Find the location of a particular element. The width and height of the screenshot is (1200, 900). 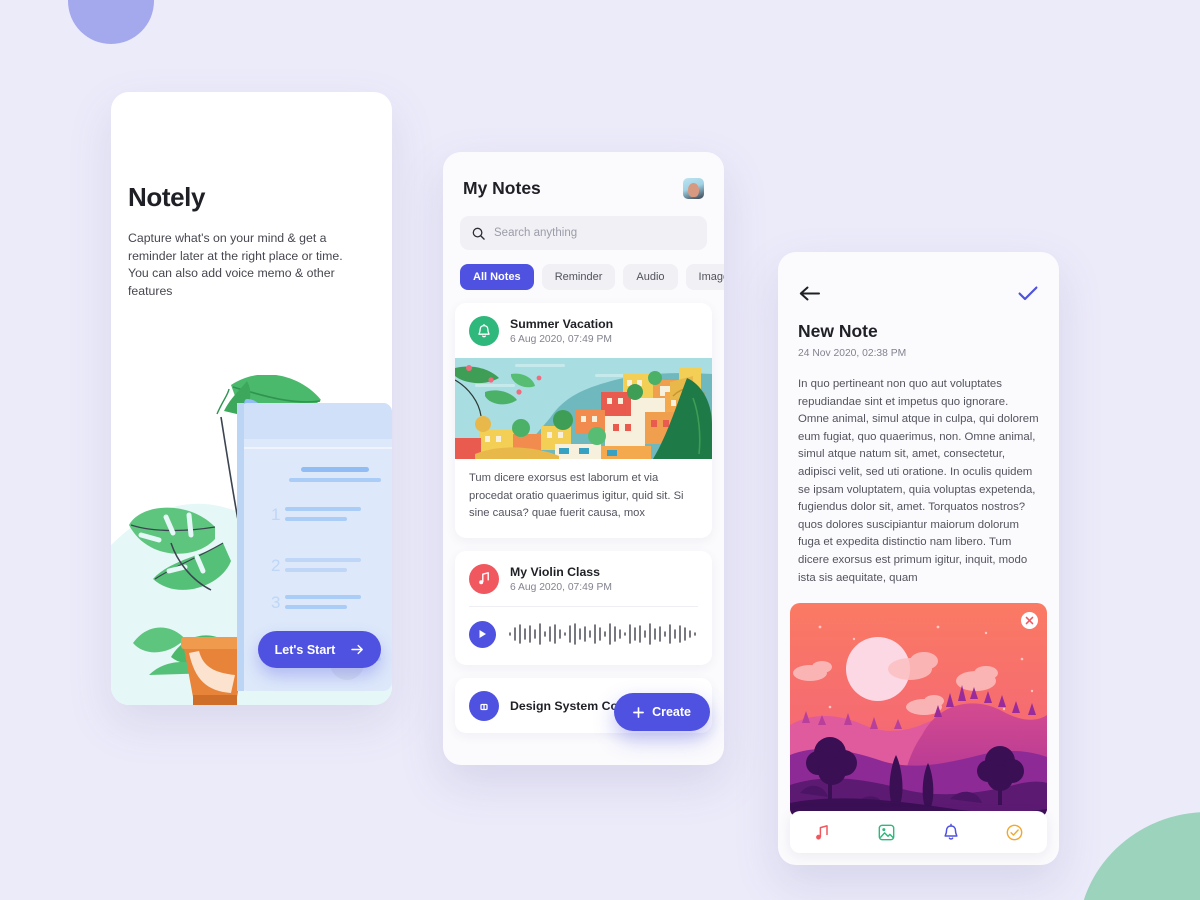

note-title: New Note is located at coordinates (838, 331).